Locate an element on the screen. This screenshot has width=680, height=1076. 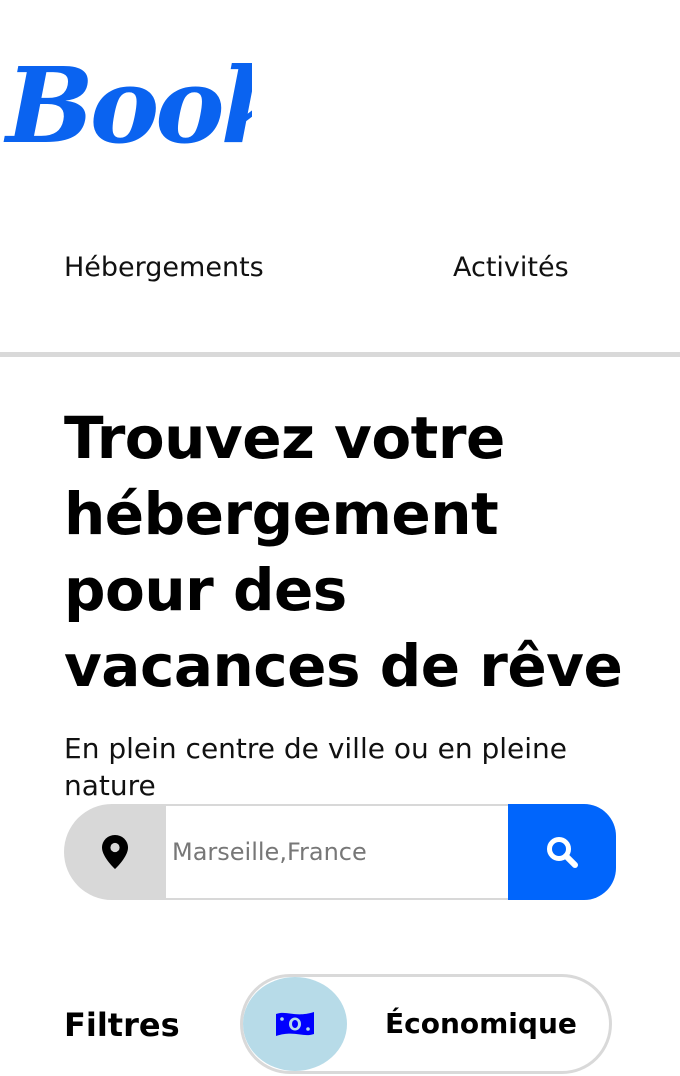
search-input is located at coordinates (337, 852).